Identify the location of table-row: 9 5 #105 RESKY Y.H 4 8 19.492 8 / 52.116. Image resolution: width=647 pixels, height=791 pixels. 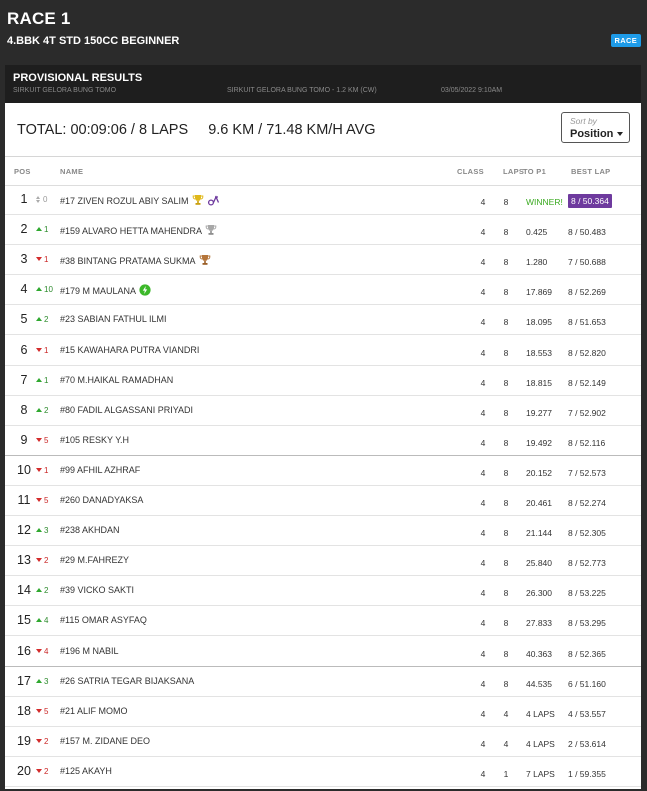
(323, 441).